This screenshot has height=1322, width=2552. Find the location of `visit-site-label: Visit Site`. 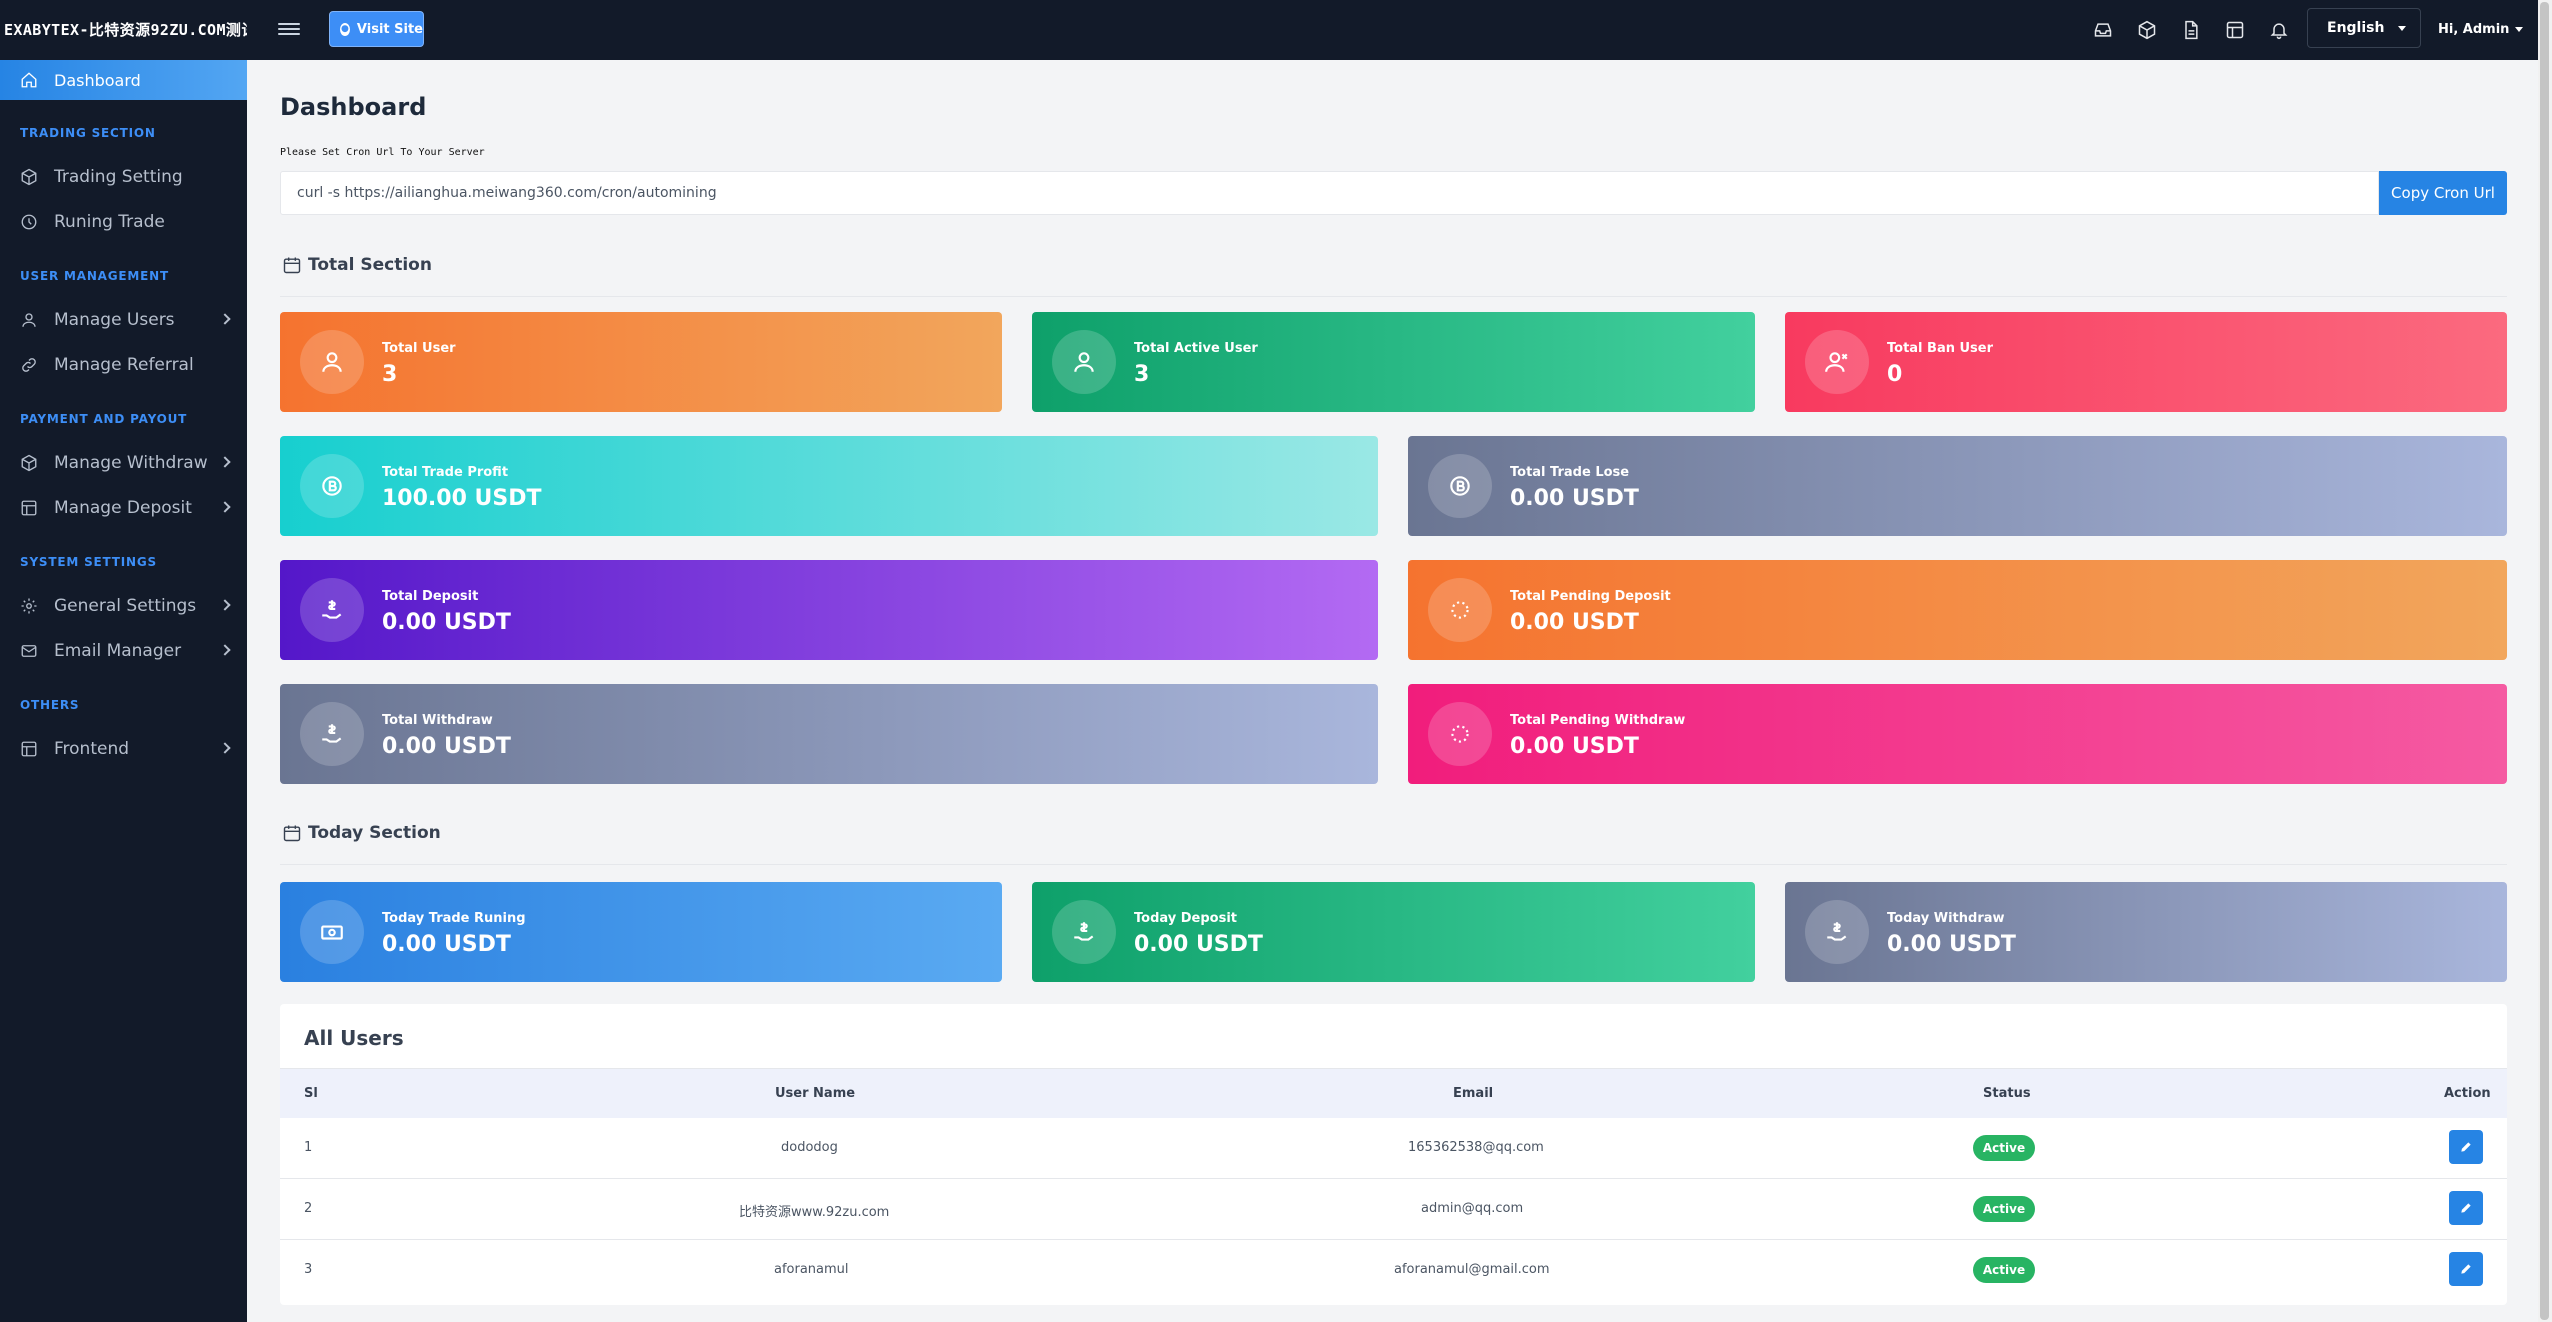

visit-site-label: Visit Site is located at coordinates (389, 29).